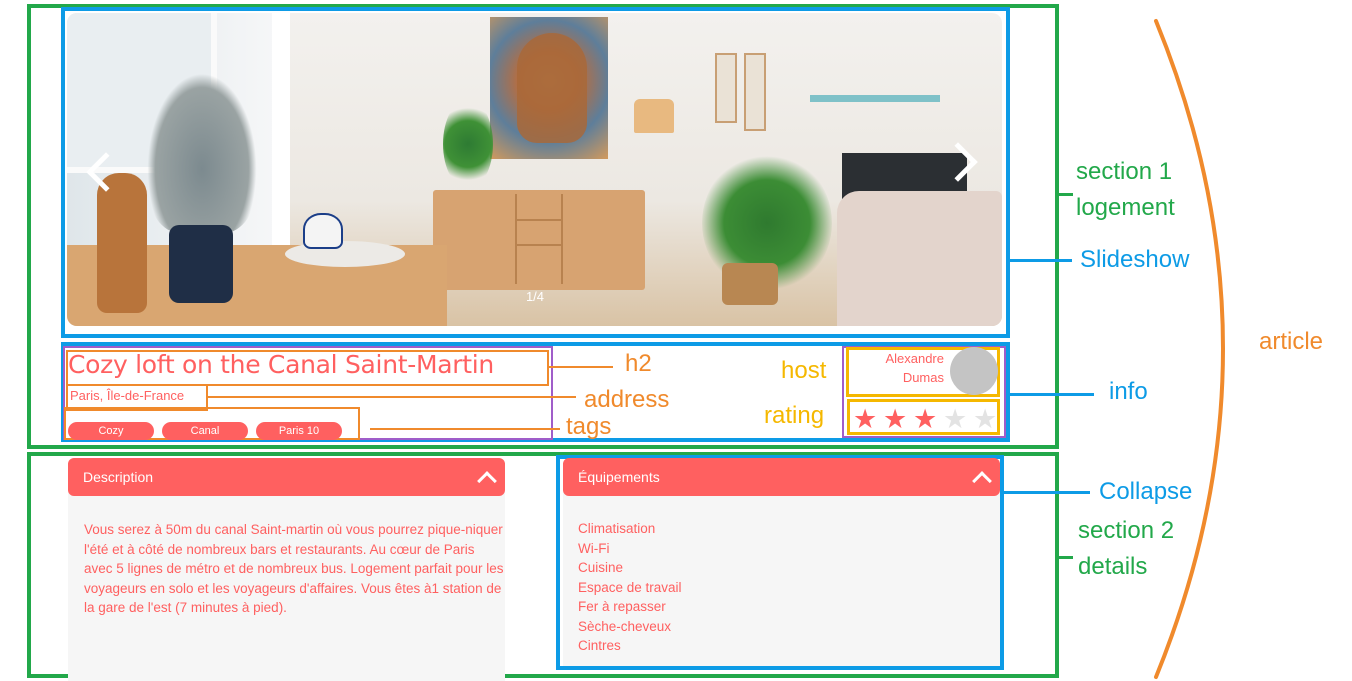 This screenshot has height=681, width=1352. I want to click on rating-annotation: rating, so click(794, 415).